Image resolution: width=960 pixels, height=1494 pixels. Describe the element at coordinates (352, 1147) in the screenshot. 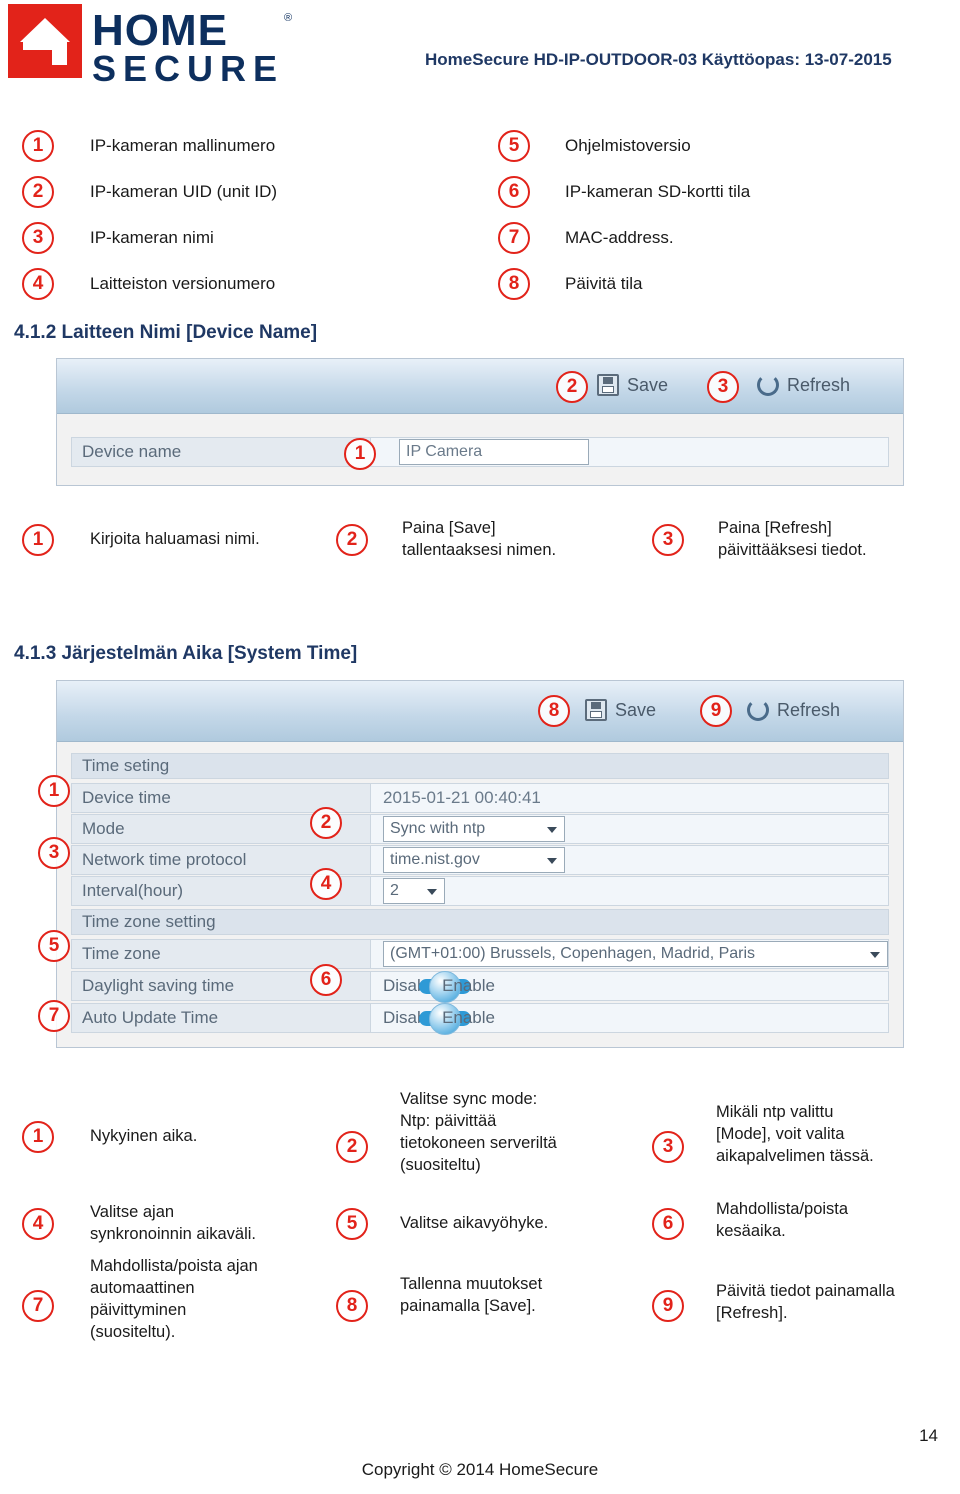

I see `exp2-badge-2: 2` at that location.